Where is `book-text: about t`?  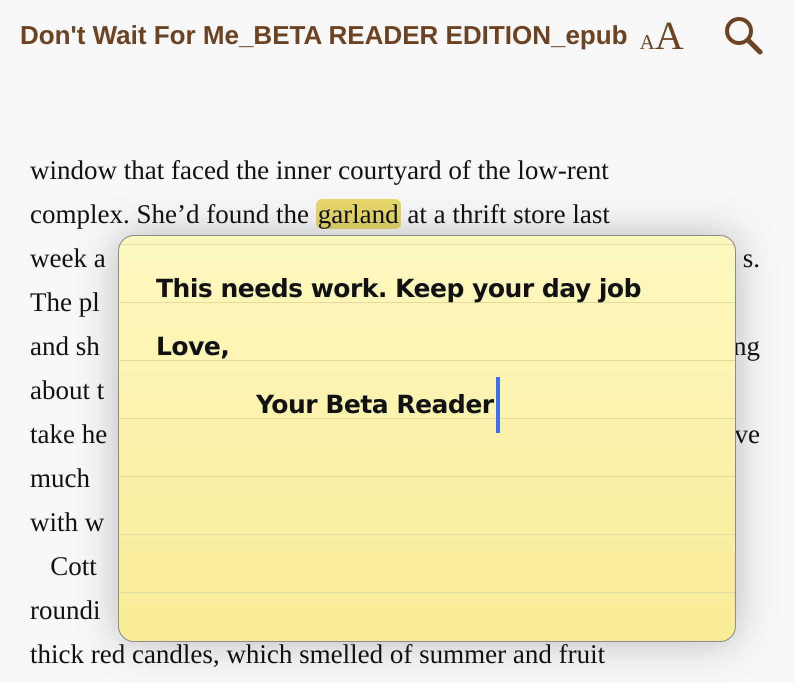 book-text: about t is located at coordinates (67, 390).